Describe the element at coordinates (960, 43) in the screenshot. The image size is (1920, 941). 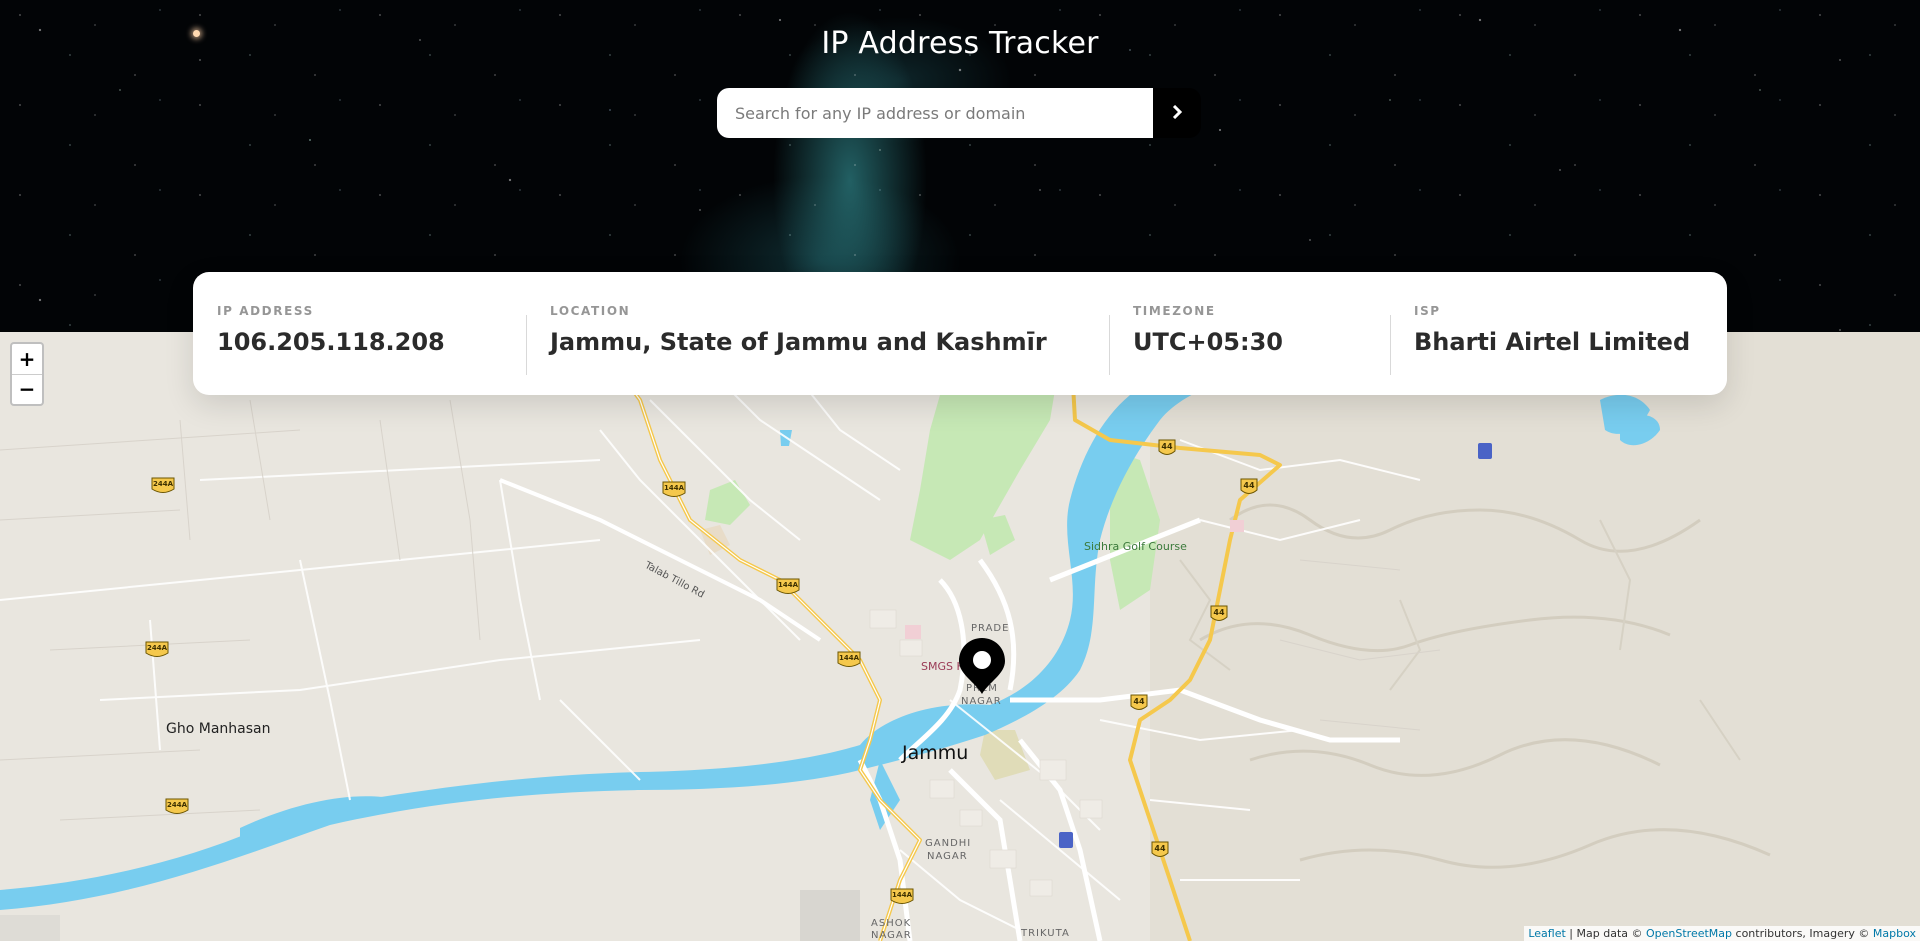
I see `page-title: IP Address Tracker` at that location.